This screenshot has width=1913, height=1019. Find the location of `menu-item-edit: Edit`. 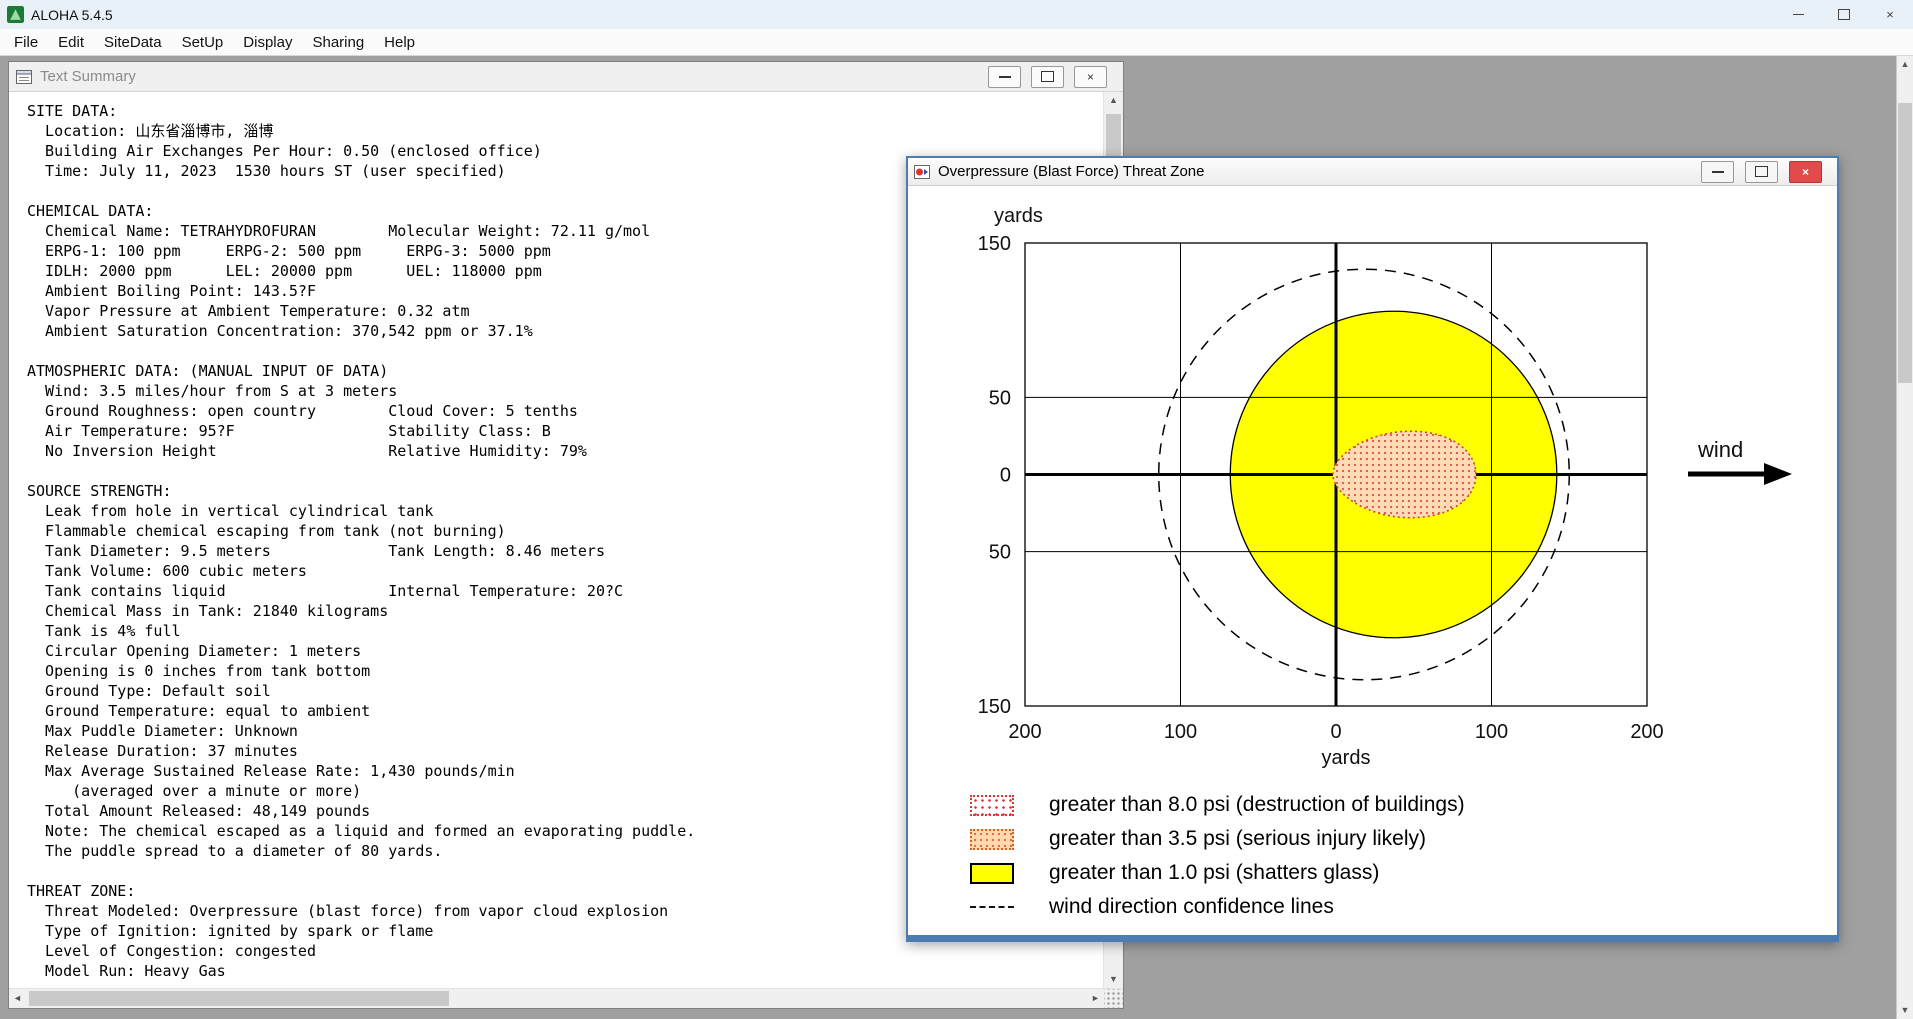

menu-item-edit: Edit is located at coordinates (71, 42).